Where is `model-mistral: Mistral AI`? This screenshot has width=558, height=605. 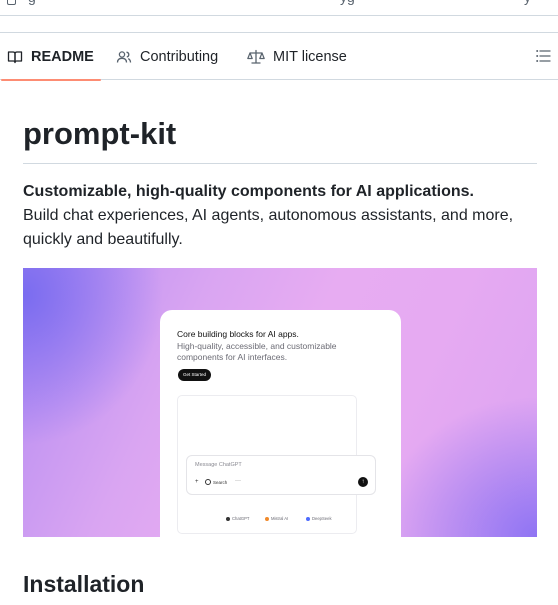 model-mistral: Mistral AI is located at coordinates (276, 518).